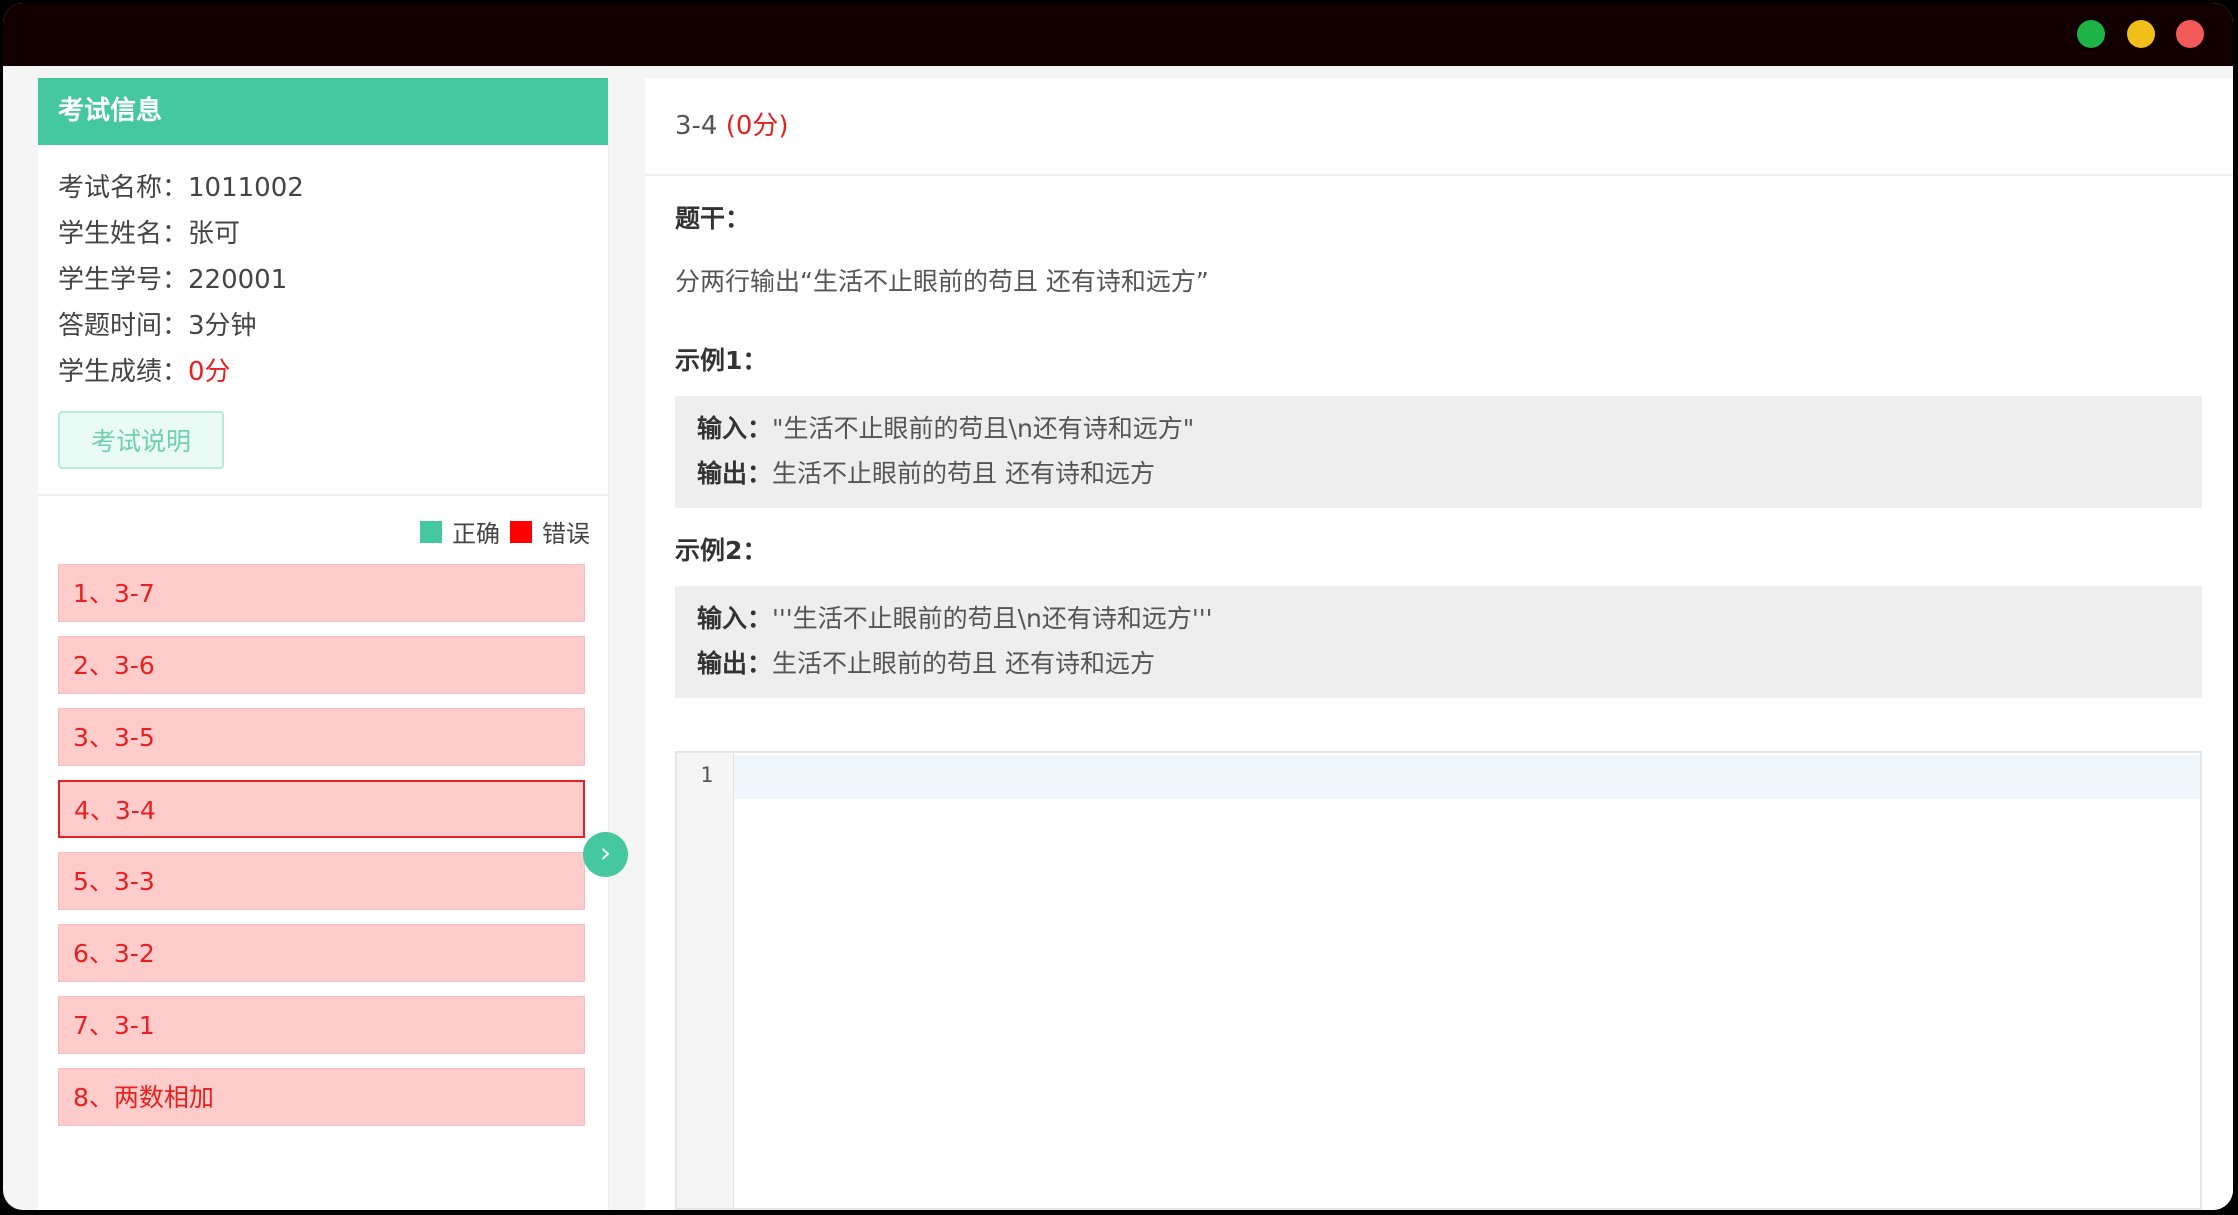 The width and height of the screenshot is (2238, 1215). I want to click on line-number: 1, so click(706, 775).